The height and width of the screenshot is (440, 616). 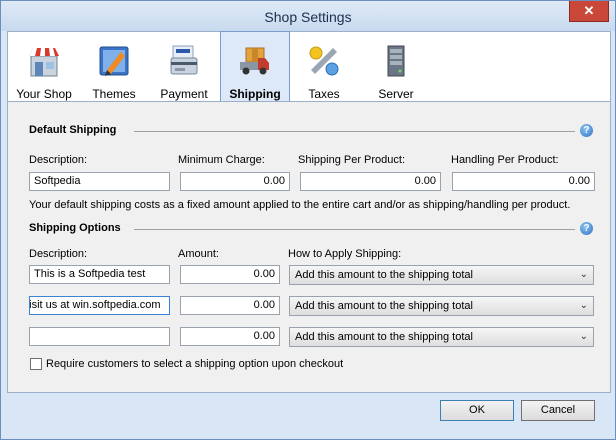 What do you see at coordinates (477, 410) in the screenshot?
I see `ok-button: OK` at bounding box center [477, 410].